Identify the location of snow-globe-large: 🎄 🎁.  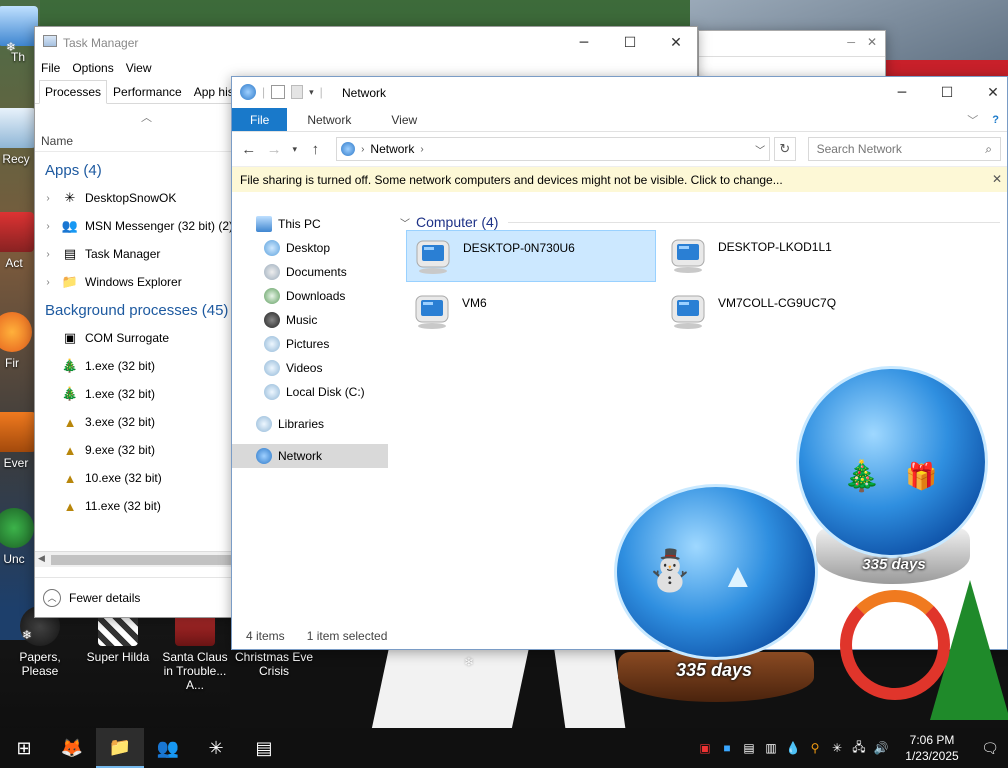
(892, 462).